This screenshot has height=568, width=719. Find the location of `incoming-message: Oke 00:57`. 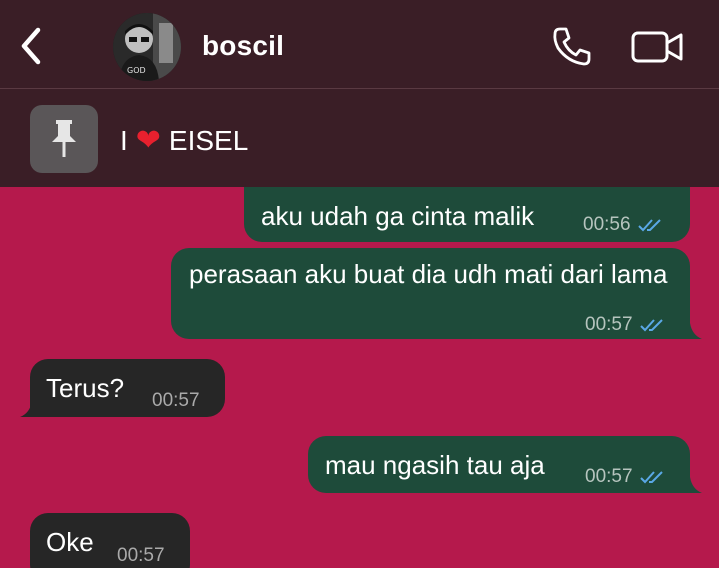

incoming-message: Oke 00:57 is located at coordinates (110, 540).